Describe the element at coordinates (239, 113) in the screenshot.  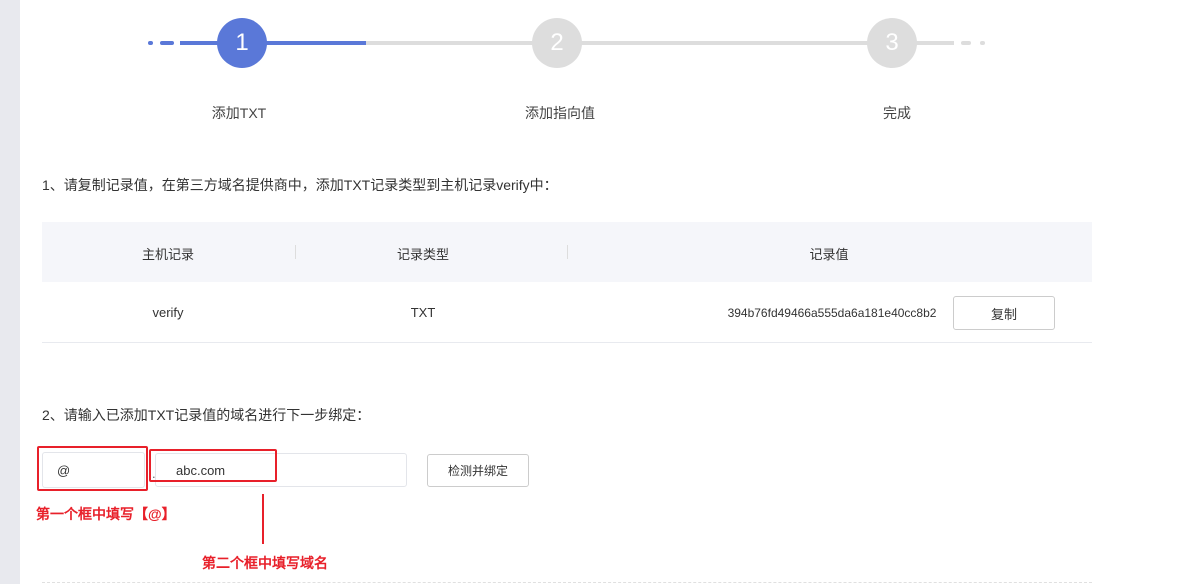
I see `step-1-label: 添加TXT` at that location.